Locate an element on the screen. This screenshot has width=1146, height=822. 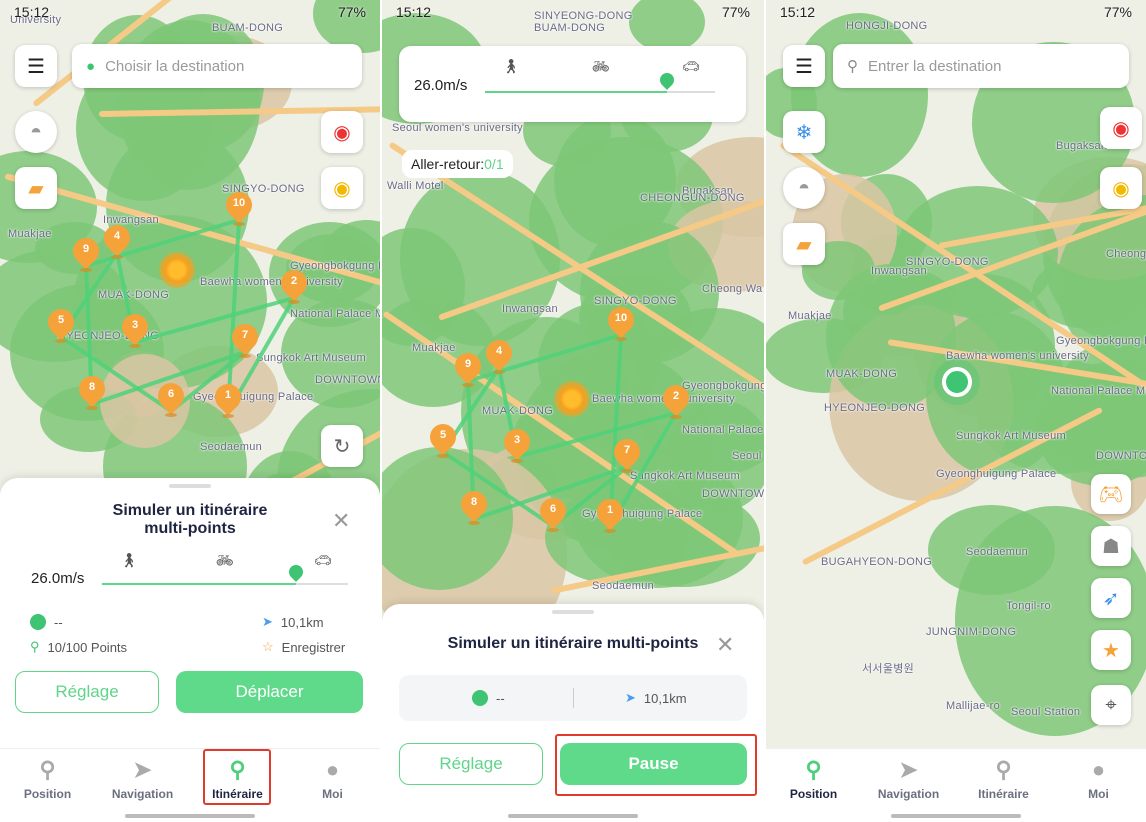
route-points-icon: ⚲ is located at coordinates (35, 646).